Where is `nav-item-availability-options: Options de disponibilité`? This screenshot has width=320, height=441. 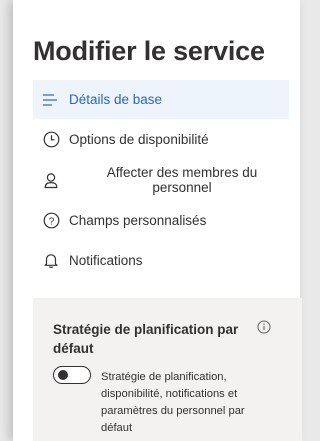
nav-item-availability-options: Options de disponibilité is located at coordinates (161, 139).